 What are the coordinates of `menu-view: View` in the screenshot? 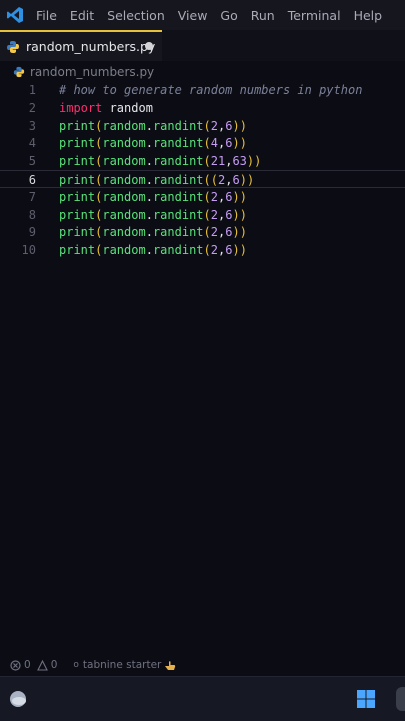 It's located at (193, 15).